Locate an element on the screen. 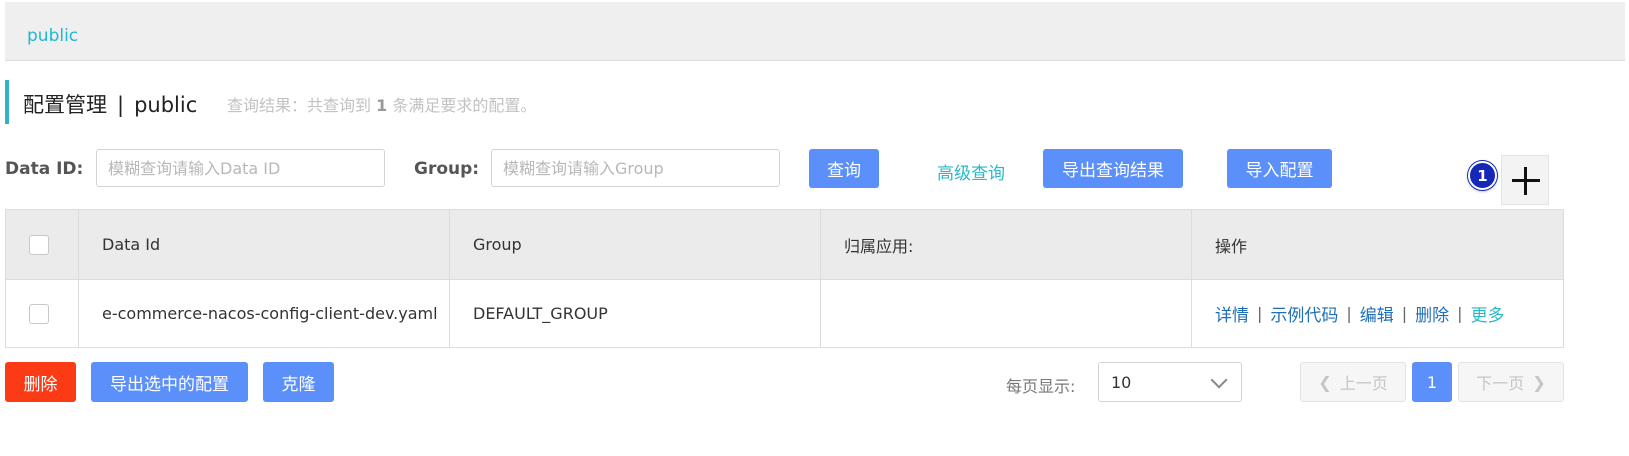 The image size is (1629, 456). advanced-query-link: 高级查询 is located at coordinates (971, 171).